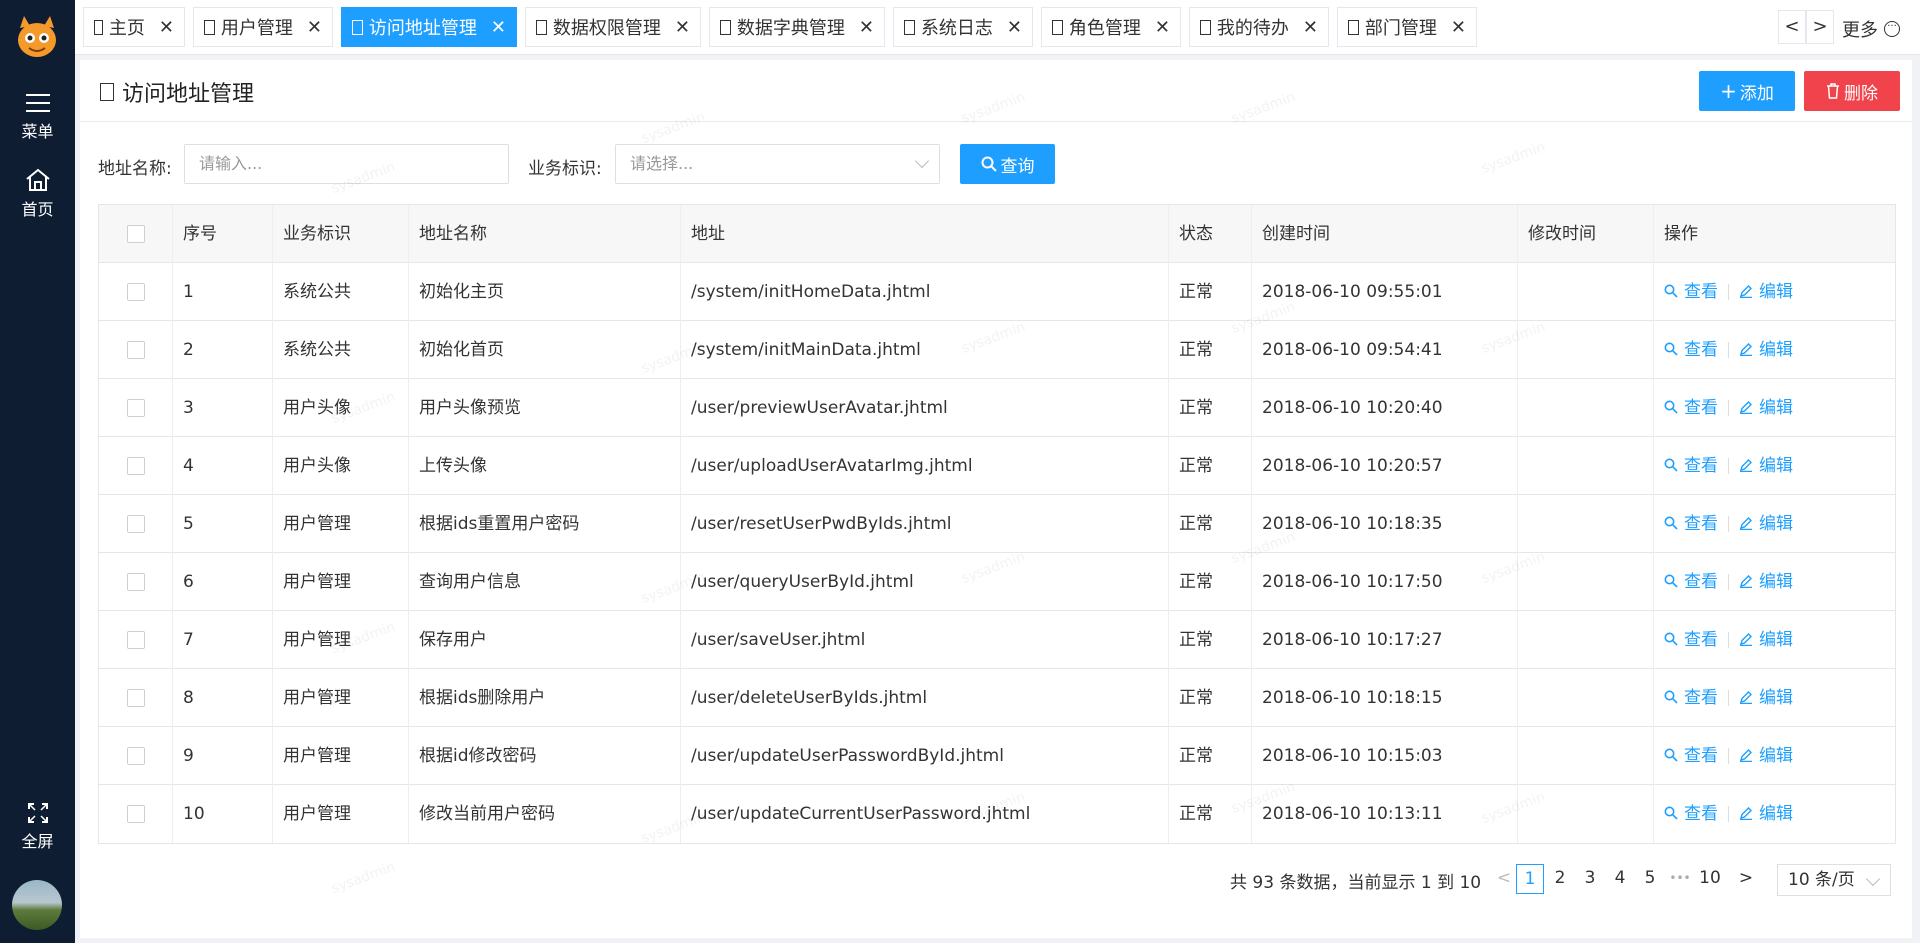 The width and height of the screenshot is (1920, 943). Describe the element at coordinates (1385, 524) in the screenshot. I see `row-created-time: 2018-06-10 10:18:35` at that location.